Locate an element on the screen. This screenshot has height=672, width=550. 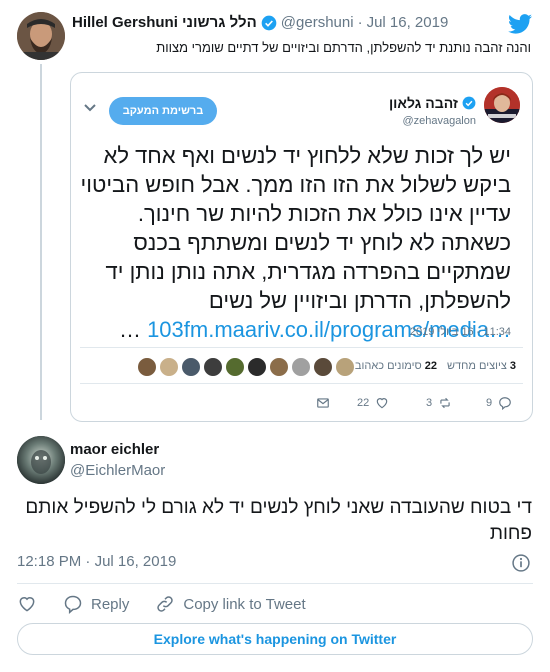
quoted-actions: 9 3 22 is located at coordinates (301, 405).